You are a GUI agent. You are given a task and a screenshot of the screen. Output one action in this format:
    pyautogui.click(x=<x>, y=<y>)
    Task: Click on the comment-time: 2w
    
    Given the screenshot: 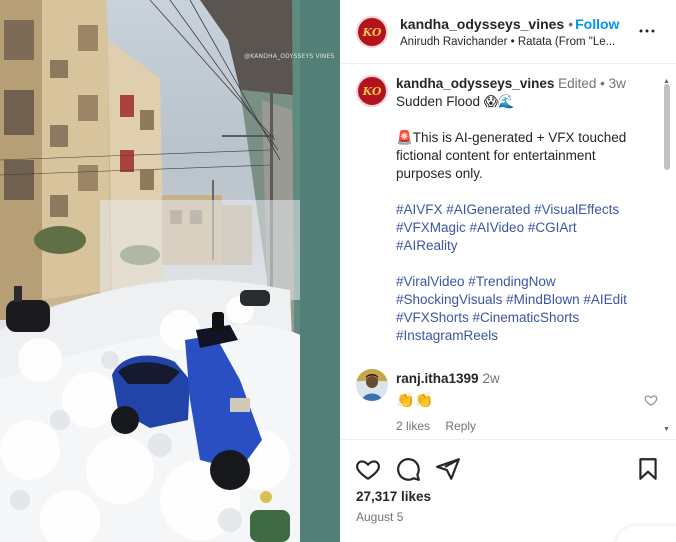 What is the action you would take?
    pyautogui.click(x=491, y=378)
    